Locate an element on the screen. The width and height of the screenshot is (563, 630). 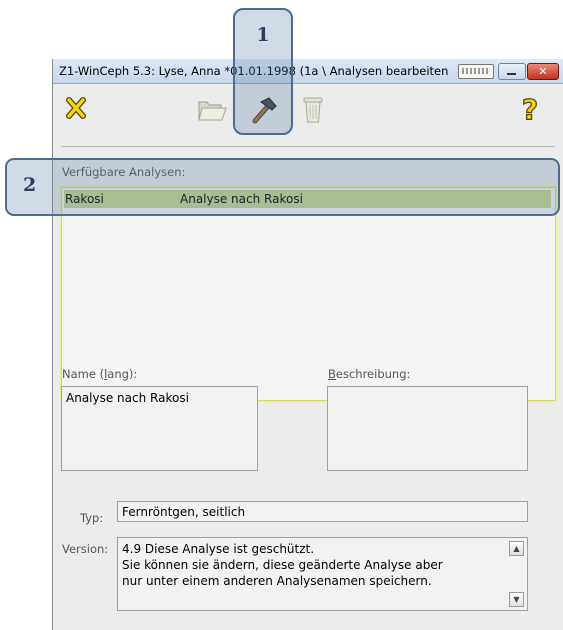
keyboard-icon is located at coordinates (476, 71).